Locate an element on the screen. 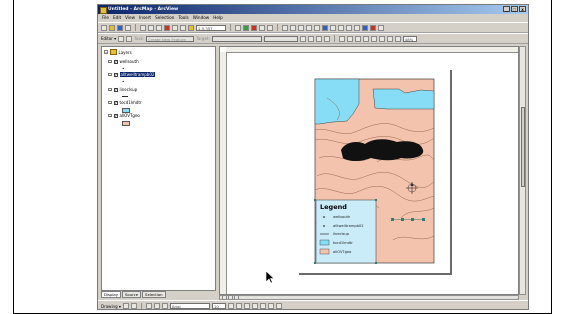 The width and height of the screenshot is (565, 314). full-extent-icon is located at coordinates (325, 27).